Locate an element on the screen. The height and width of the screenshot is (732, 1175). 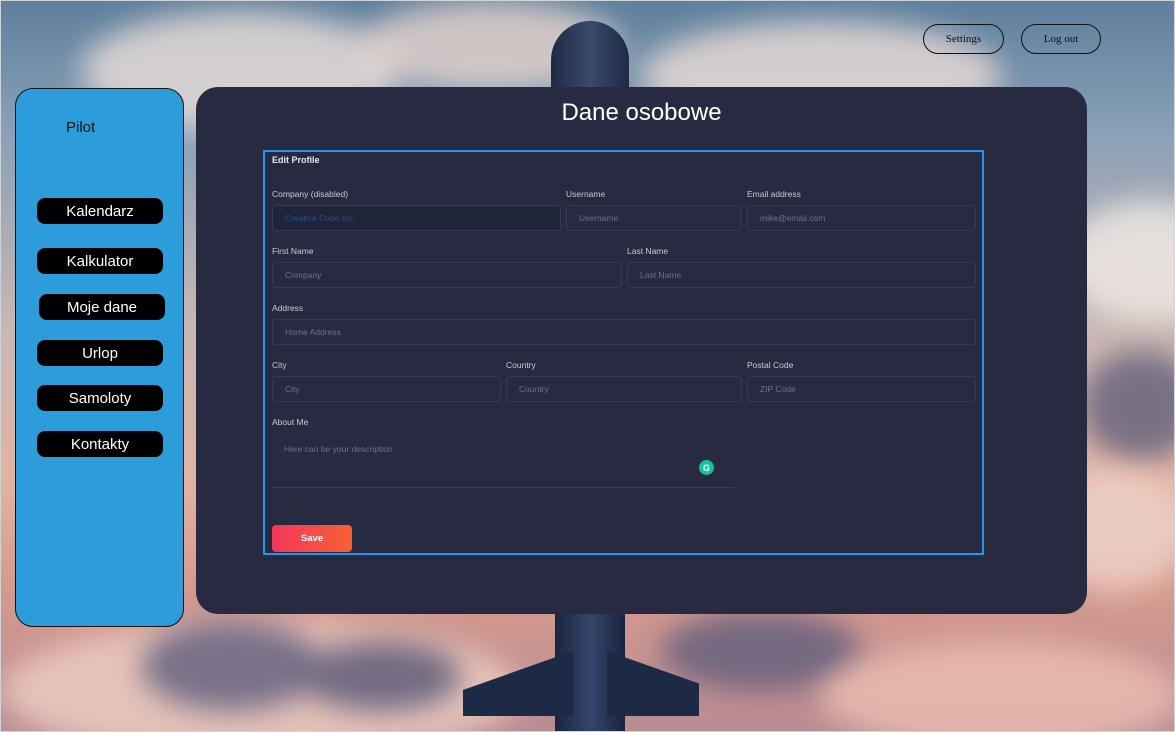
email-input: mike@email.com is located at coordinates (861, 218).